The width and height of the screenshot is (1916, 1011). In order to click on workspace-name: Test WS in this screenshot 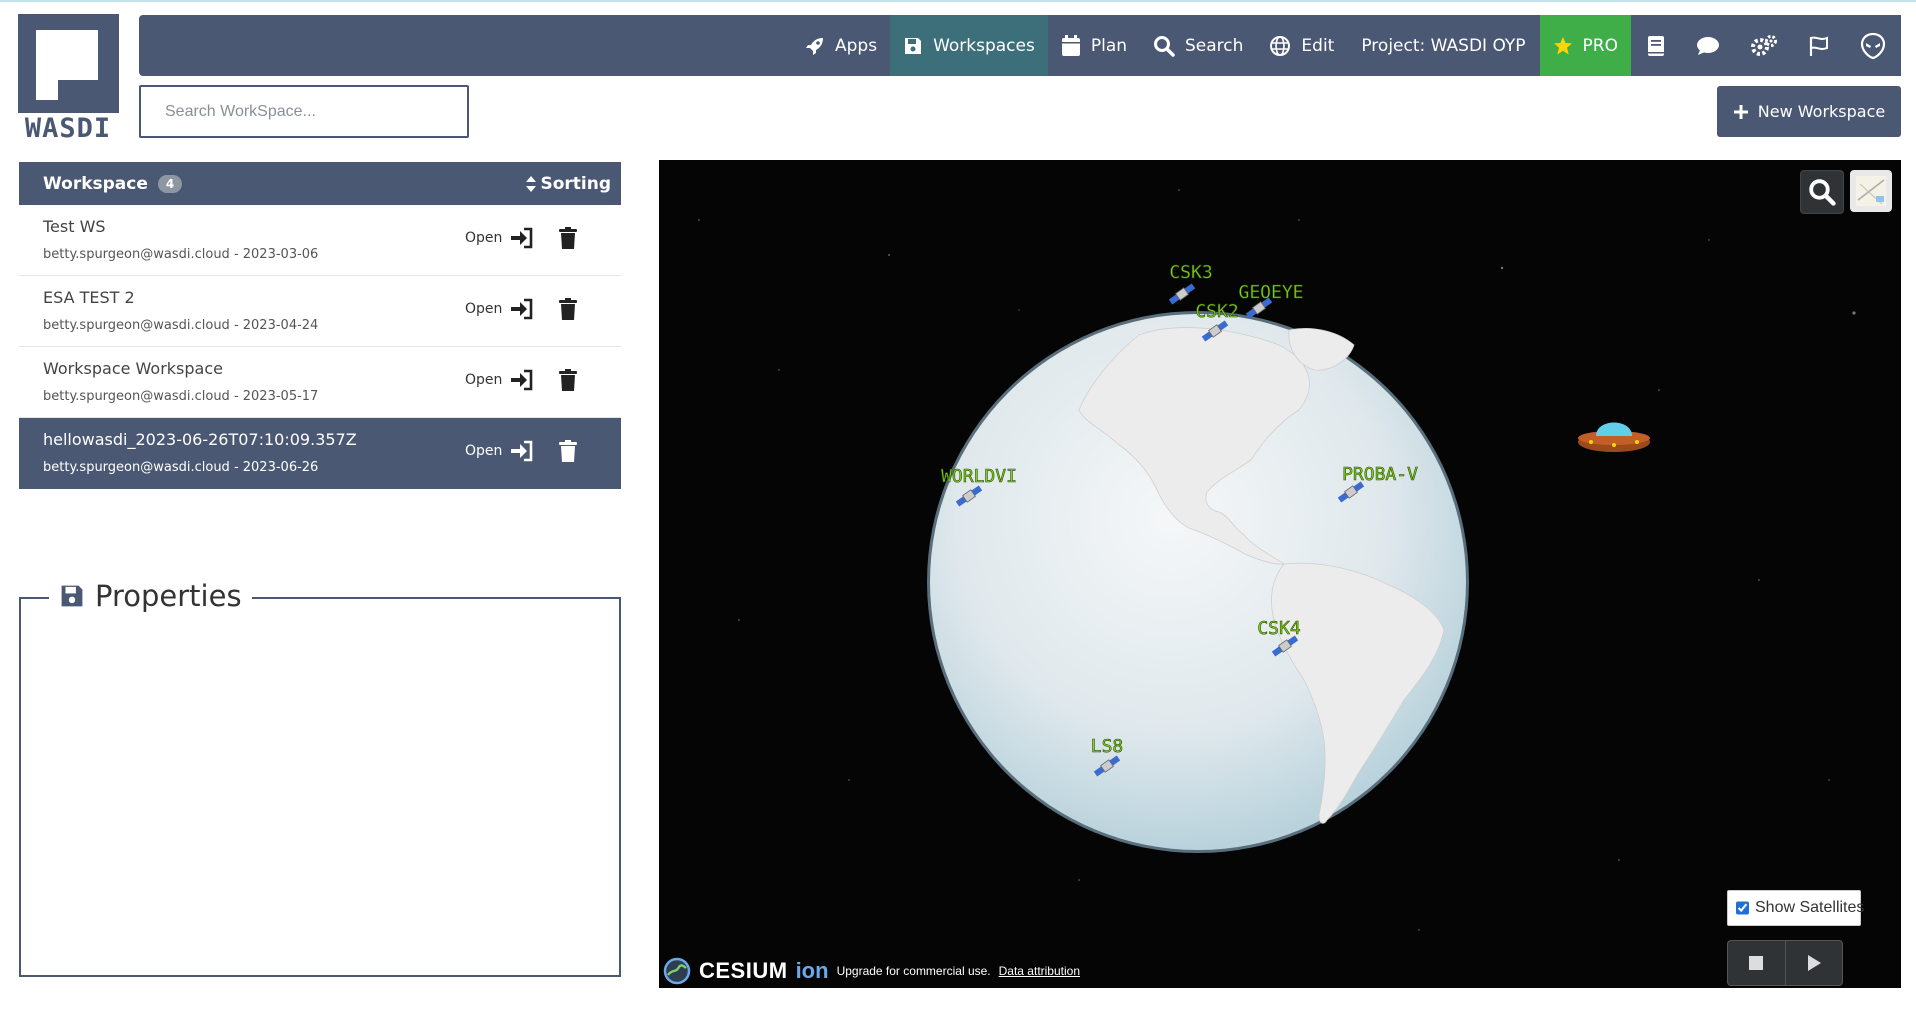, I will do `click(74, 226)`.